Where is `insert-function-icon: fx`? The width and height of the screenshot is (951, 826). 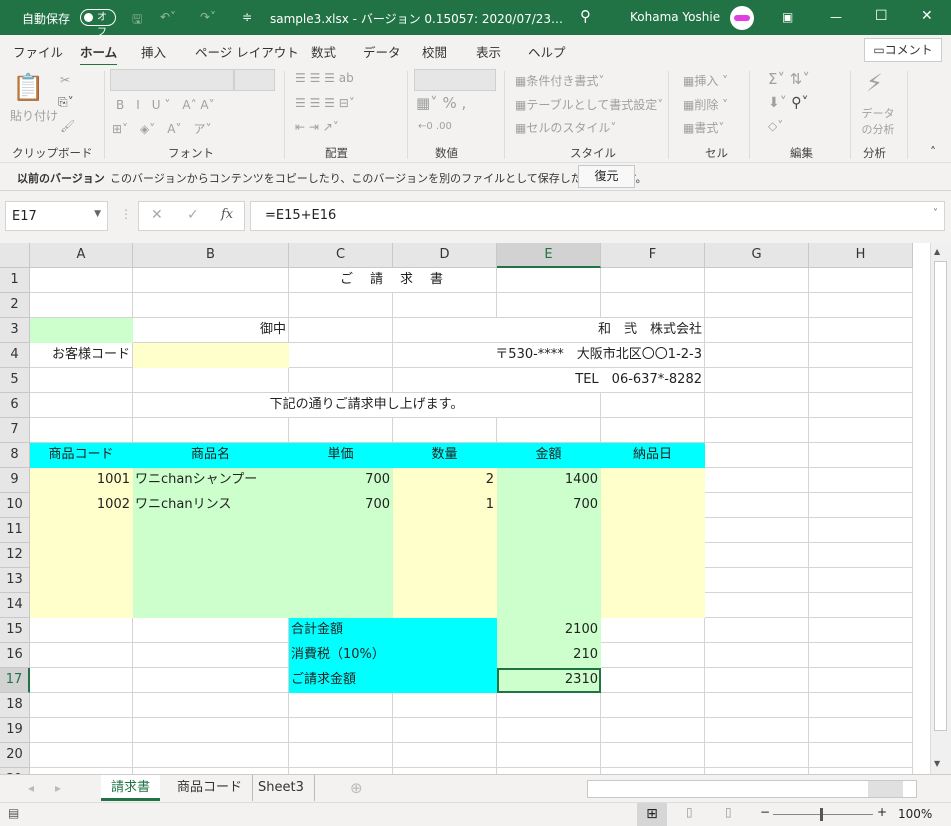
insert-function-icon: fx is located at coordinates (227, 214).